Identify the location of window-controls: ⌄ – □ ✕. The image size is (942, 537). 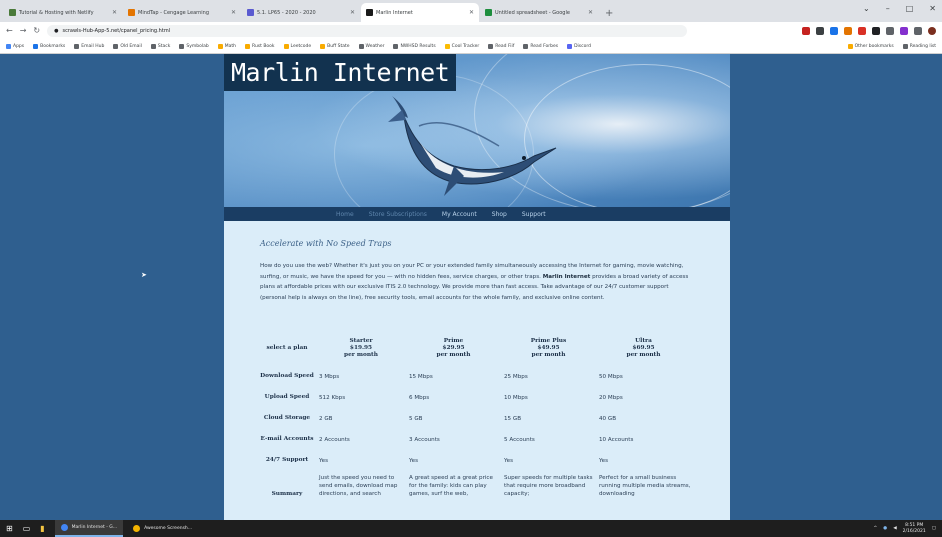
(899, 8).